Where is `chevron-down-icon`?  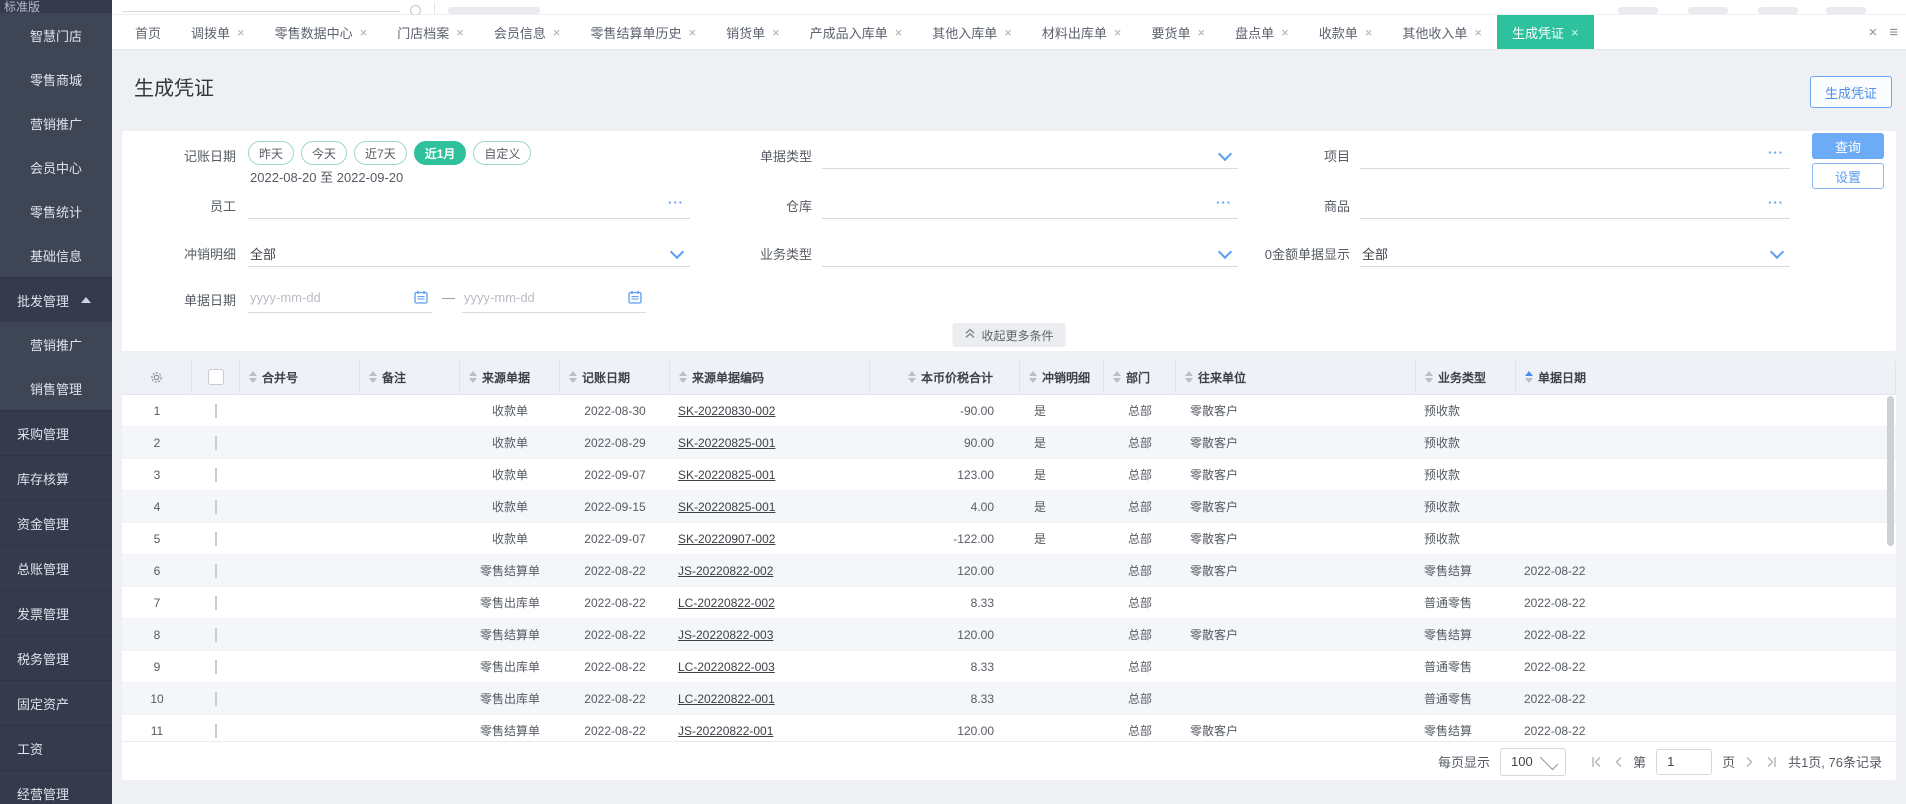 chevron-down-icon is located at coordinates (1777, 252).